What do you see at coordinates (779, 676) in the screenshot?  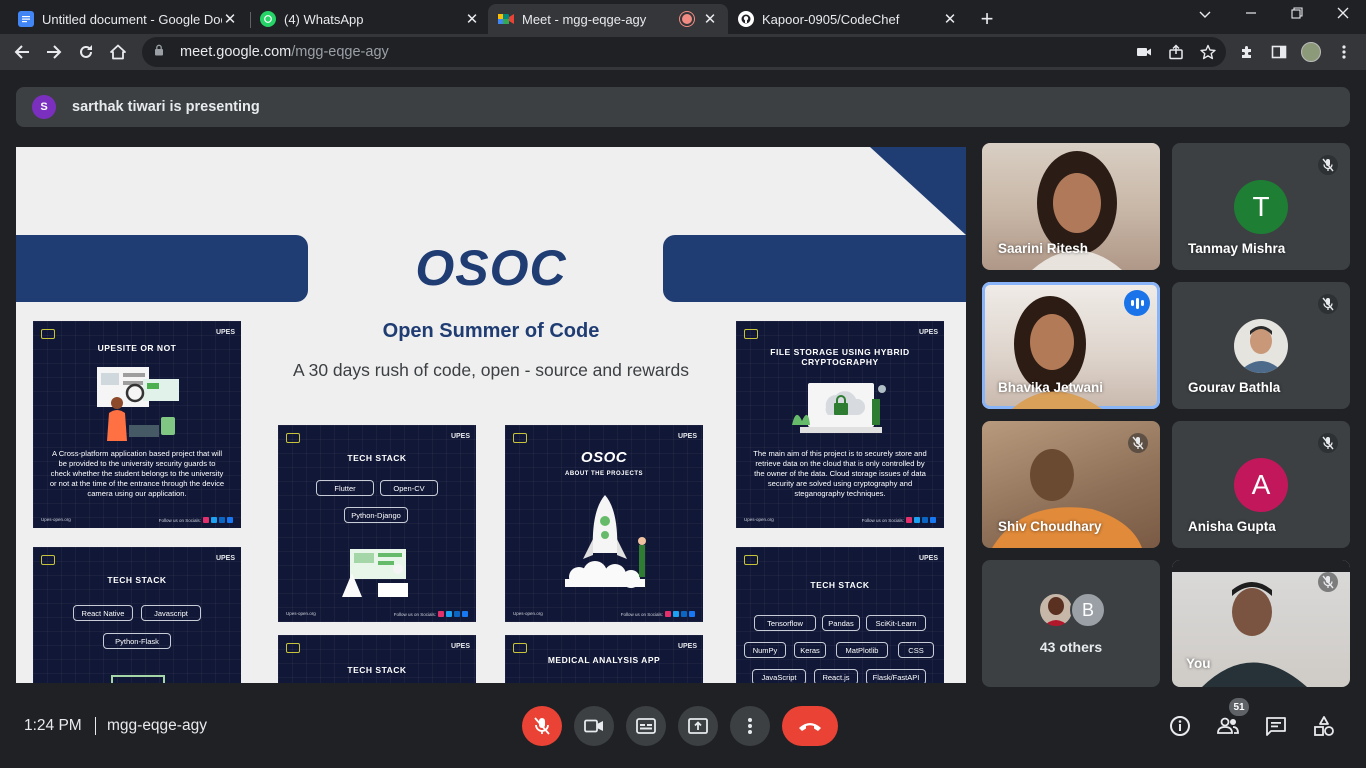 I see `tech-pill: JavaScript` at bounding box center [779, 676].